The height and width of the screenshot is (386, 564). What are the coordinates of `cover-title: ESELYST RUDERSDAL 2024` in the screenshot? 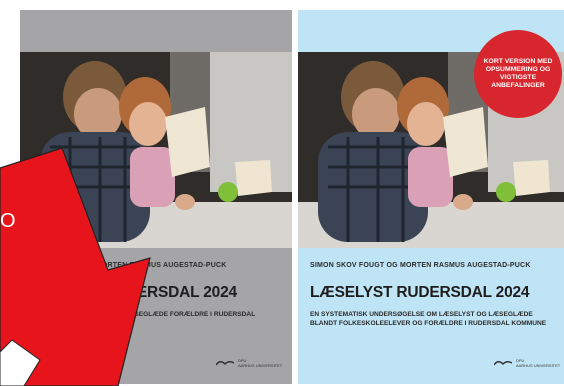 It's located at (134, 292).